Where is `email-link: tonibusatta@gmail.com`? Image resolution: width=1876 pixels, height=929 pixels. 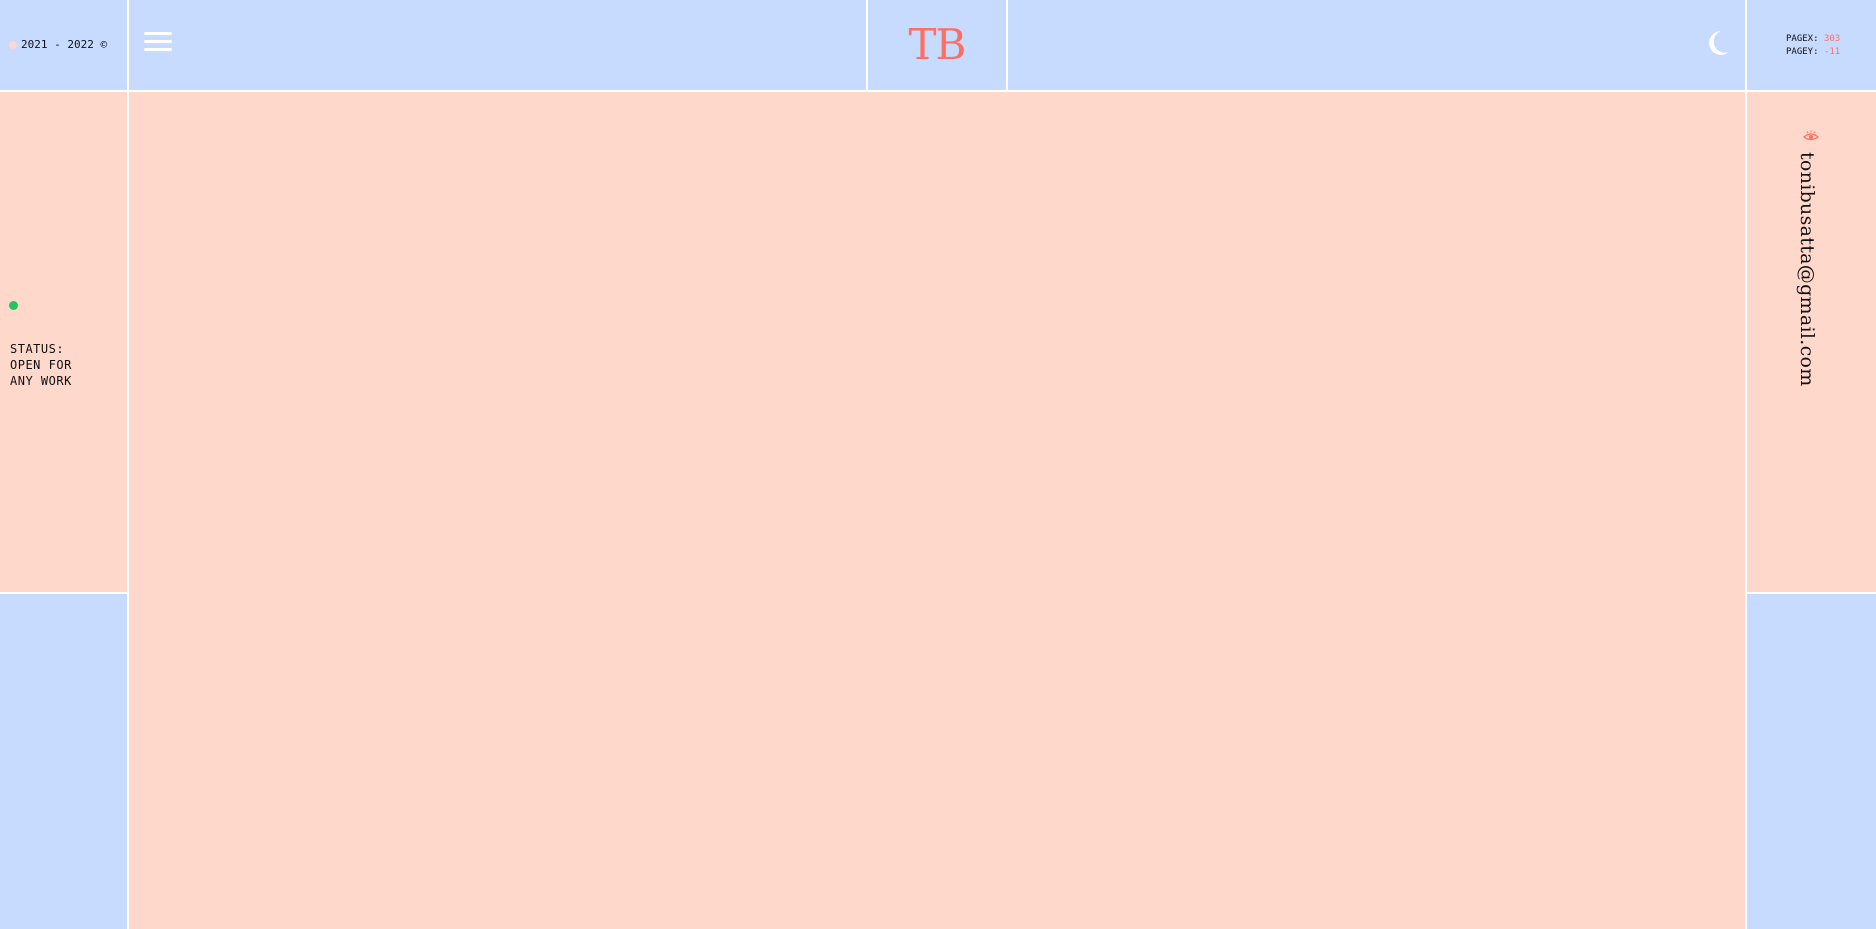
email-link: tonibusatta@gmail.com is located at coordinates (1807, 269).